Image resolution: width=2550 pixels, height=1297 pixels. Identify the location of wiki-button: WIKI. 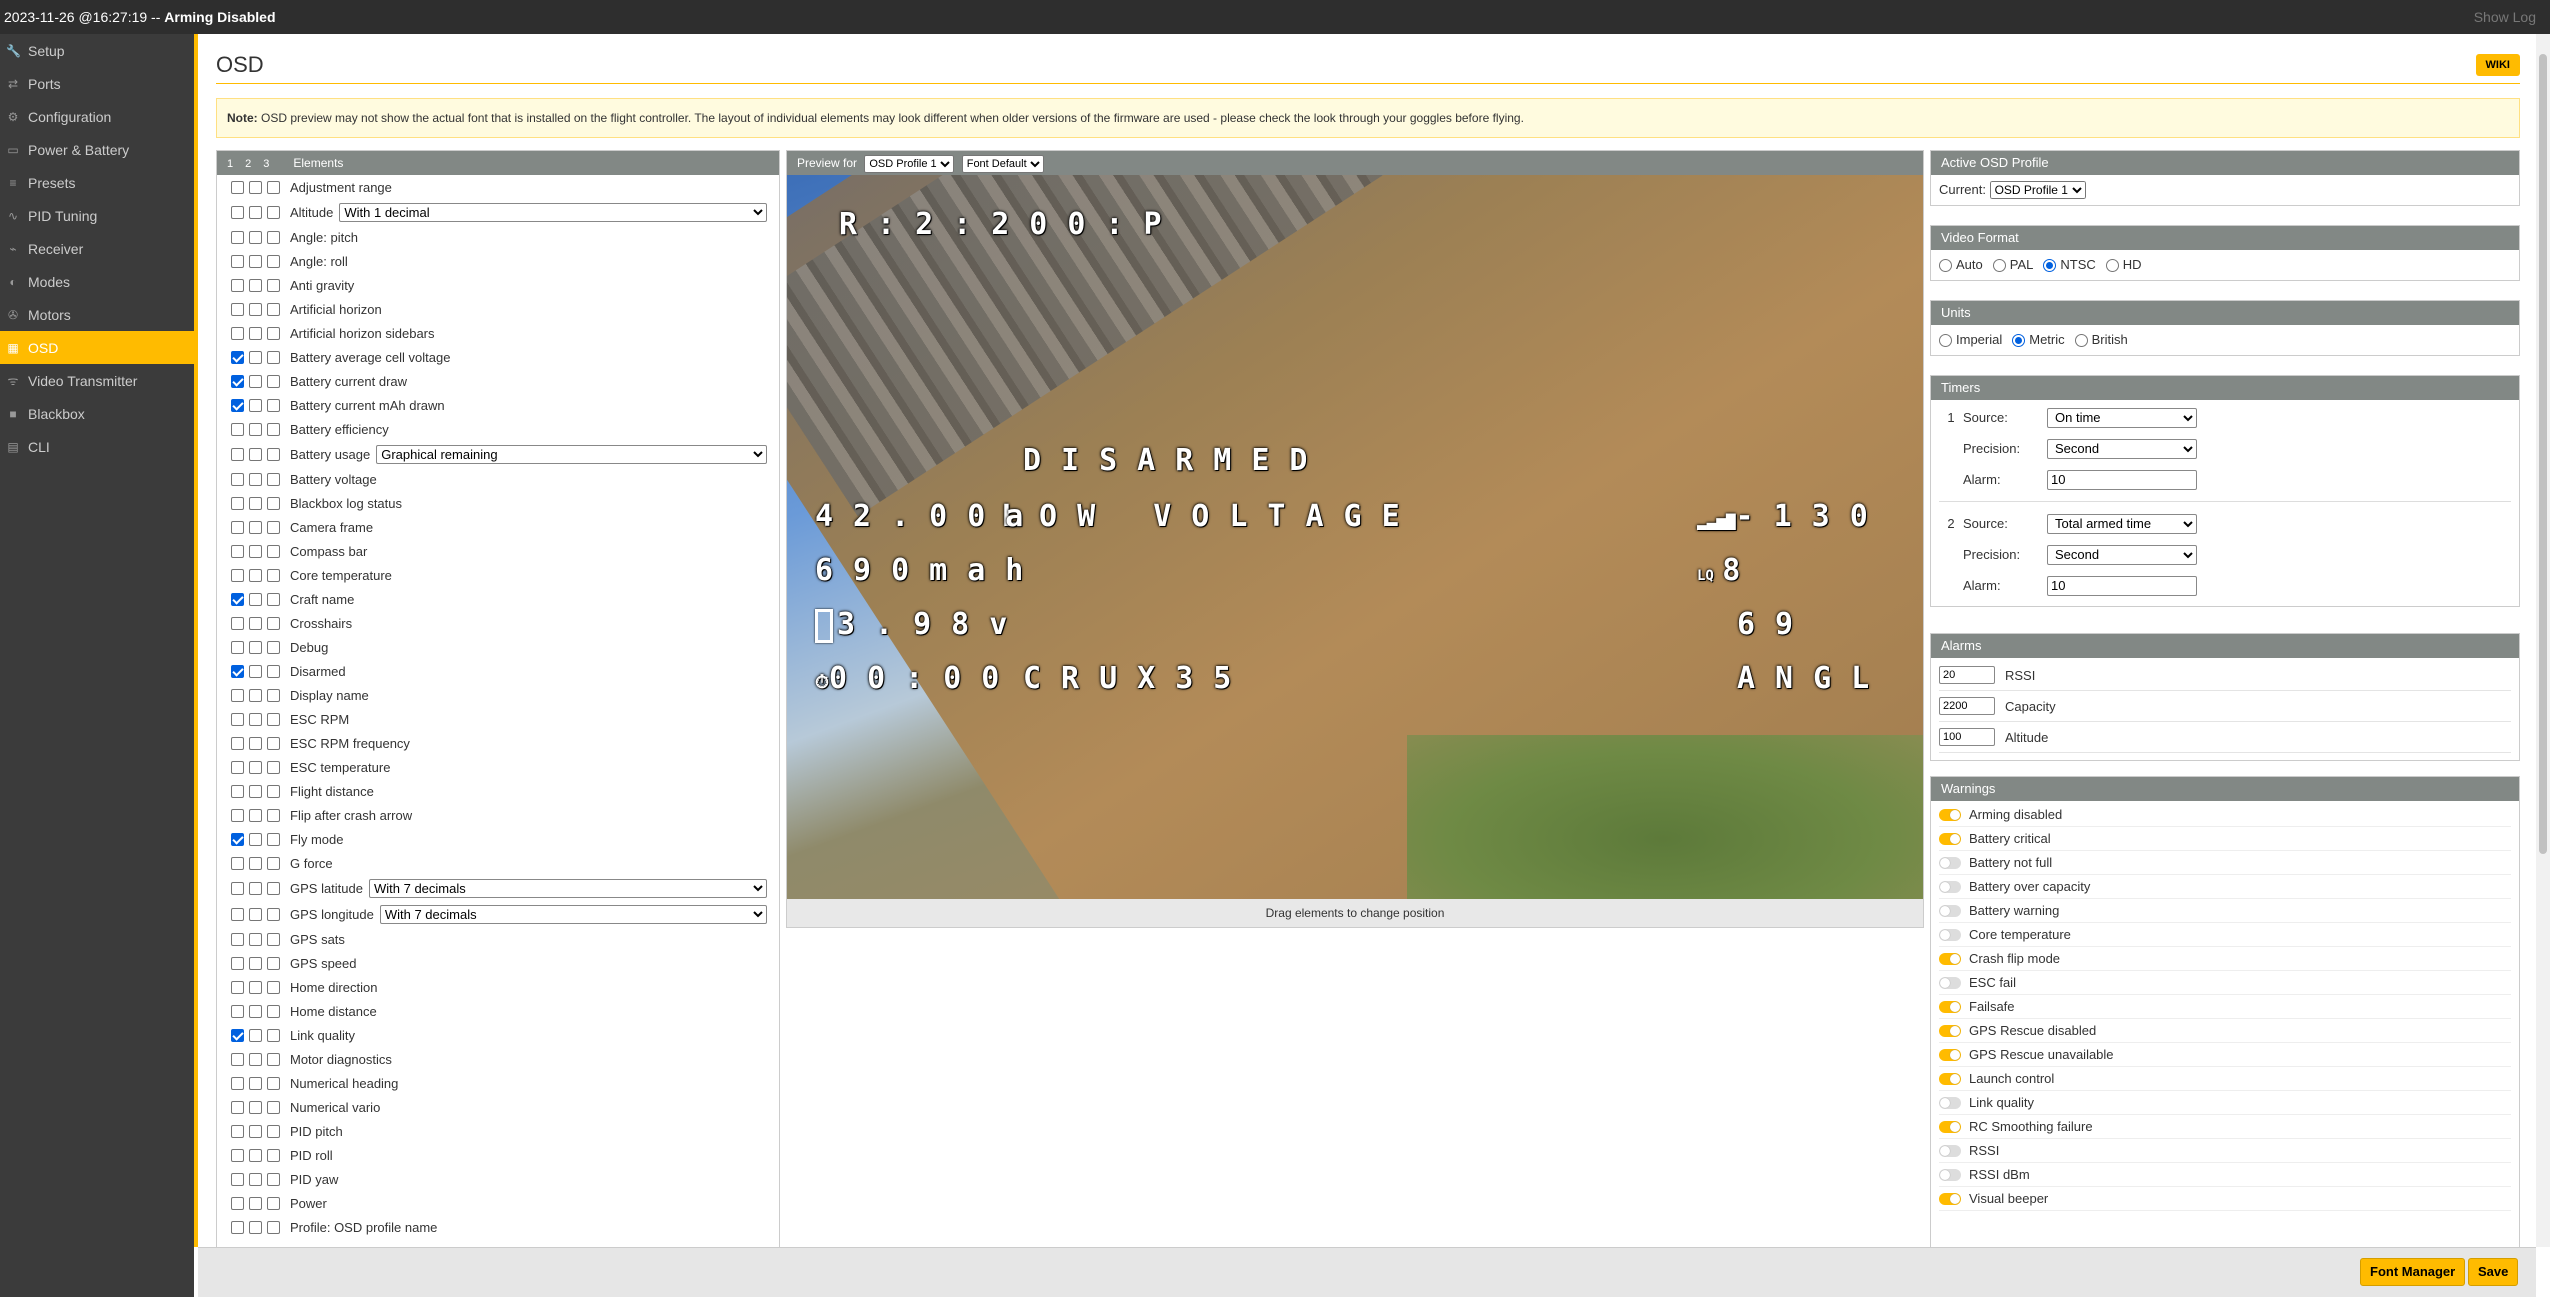
(2497, 65).